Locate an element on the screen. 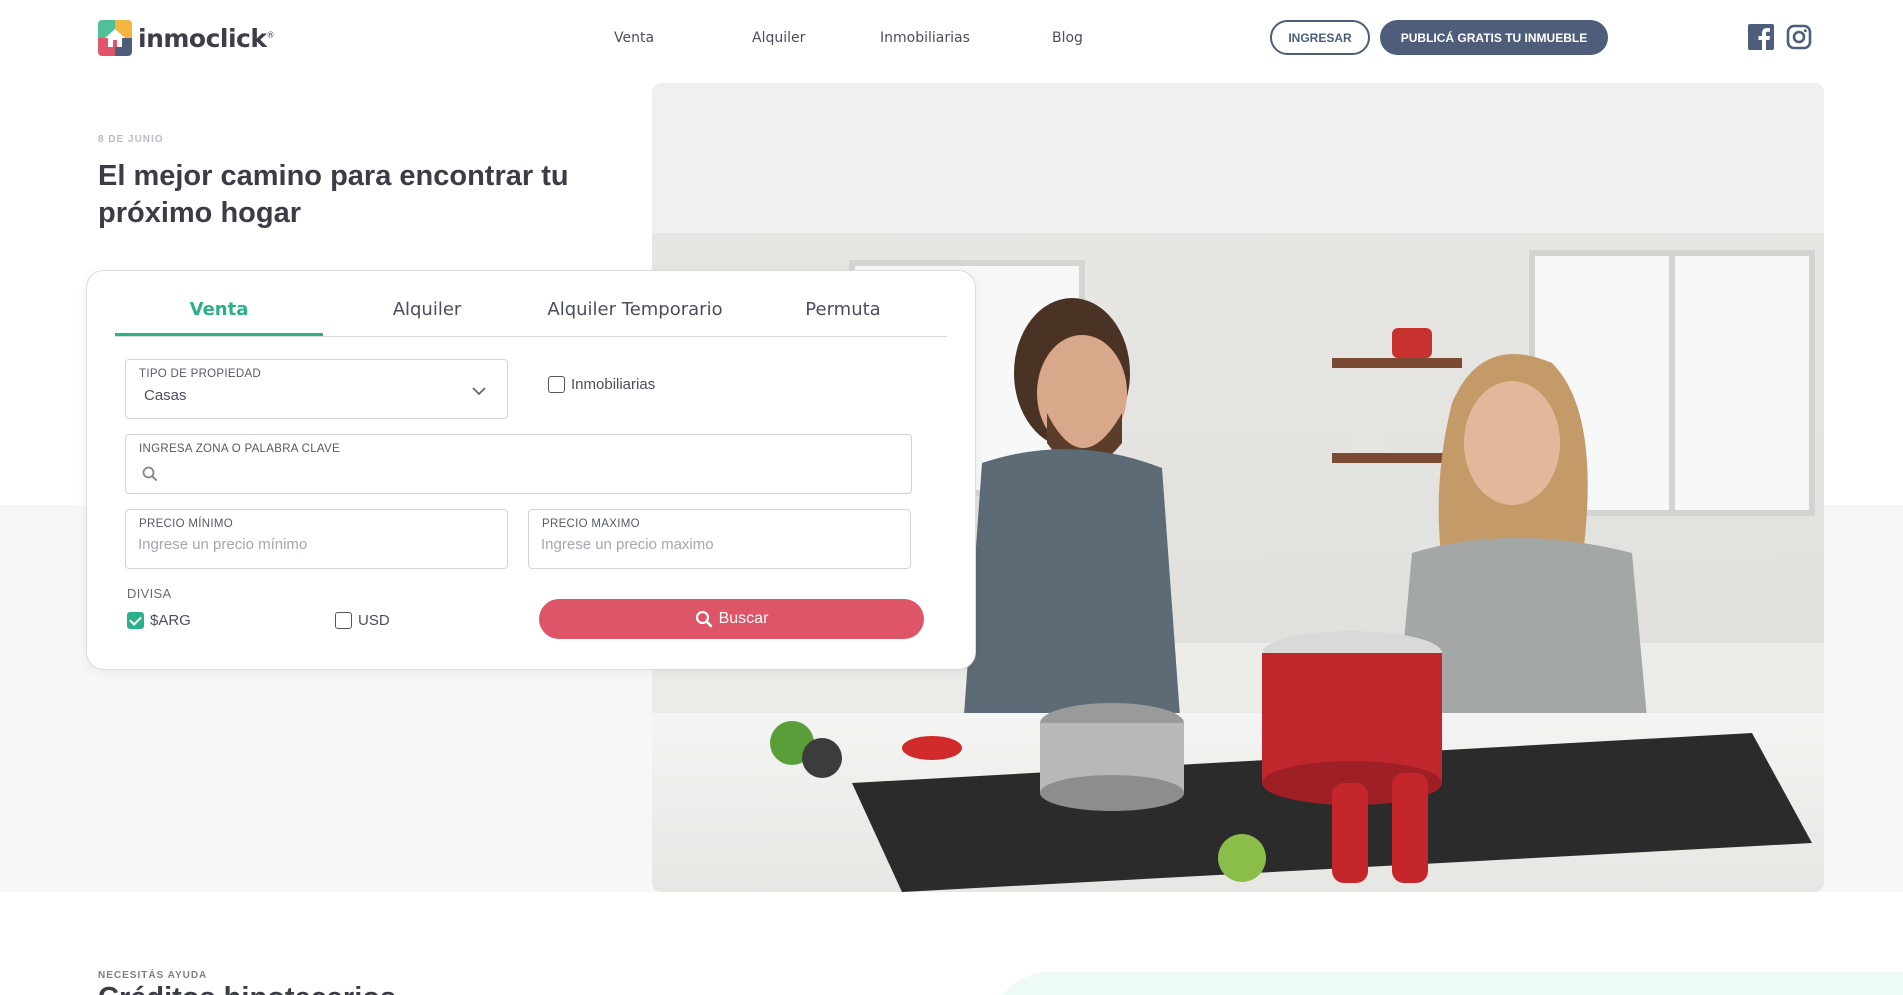 The image size is (1903, 995). brand-logo: inmoclick® is located at coordinates (186, 38).